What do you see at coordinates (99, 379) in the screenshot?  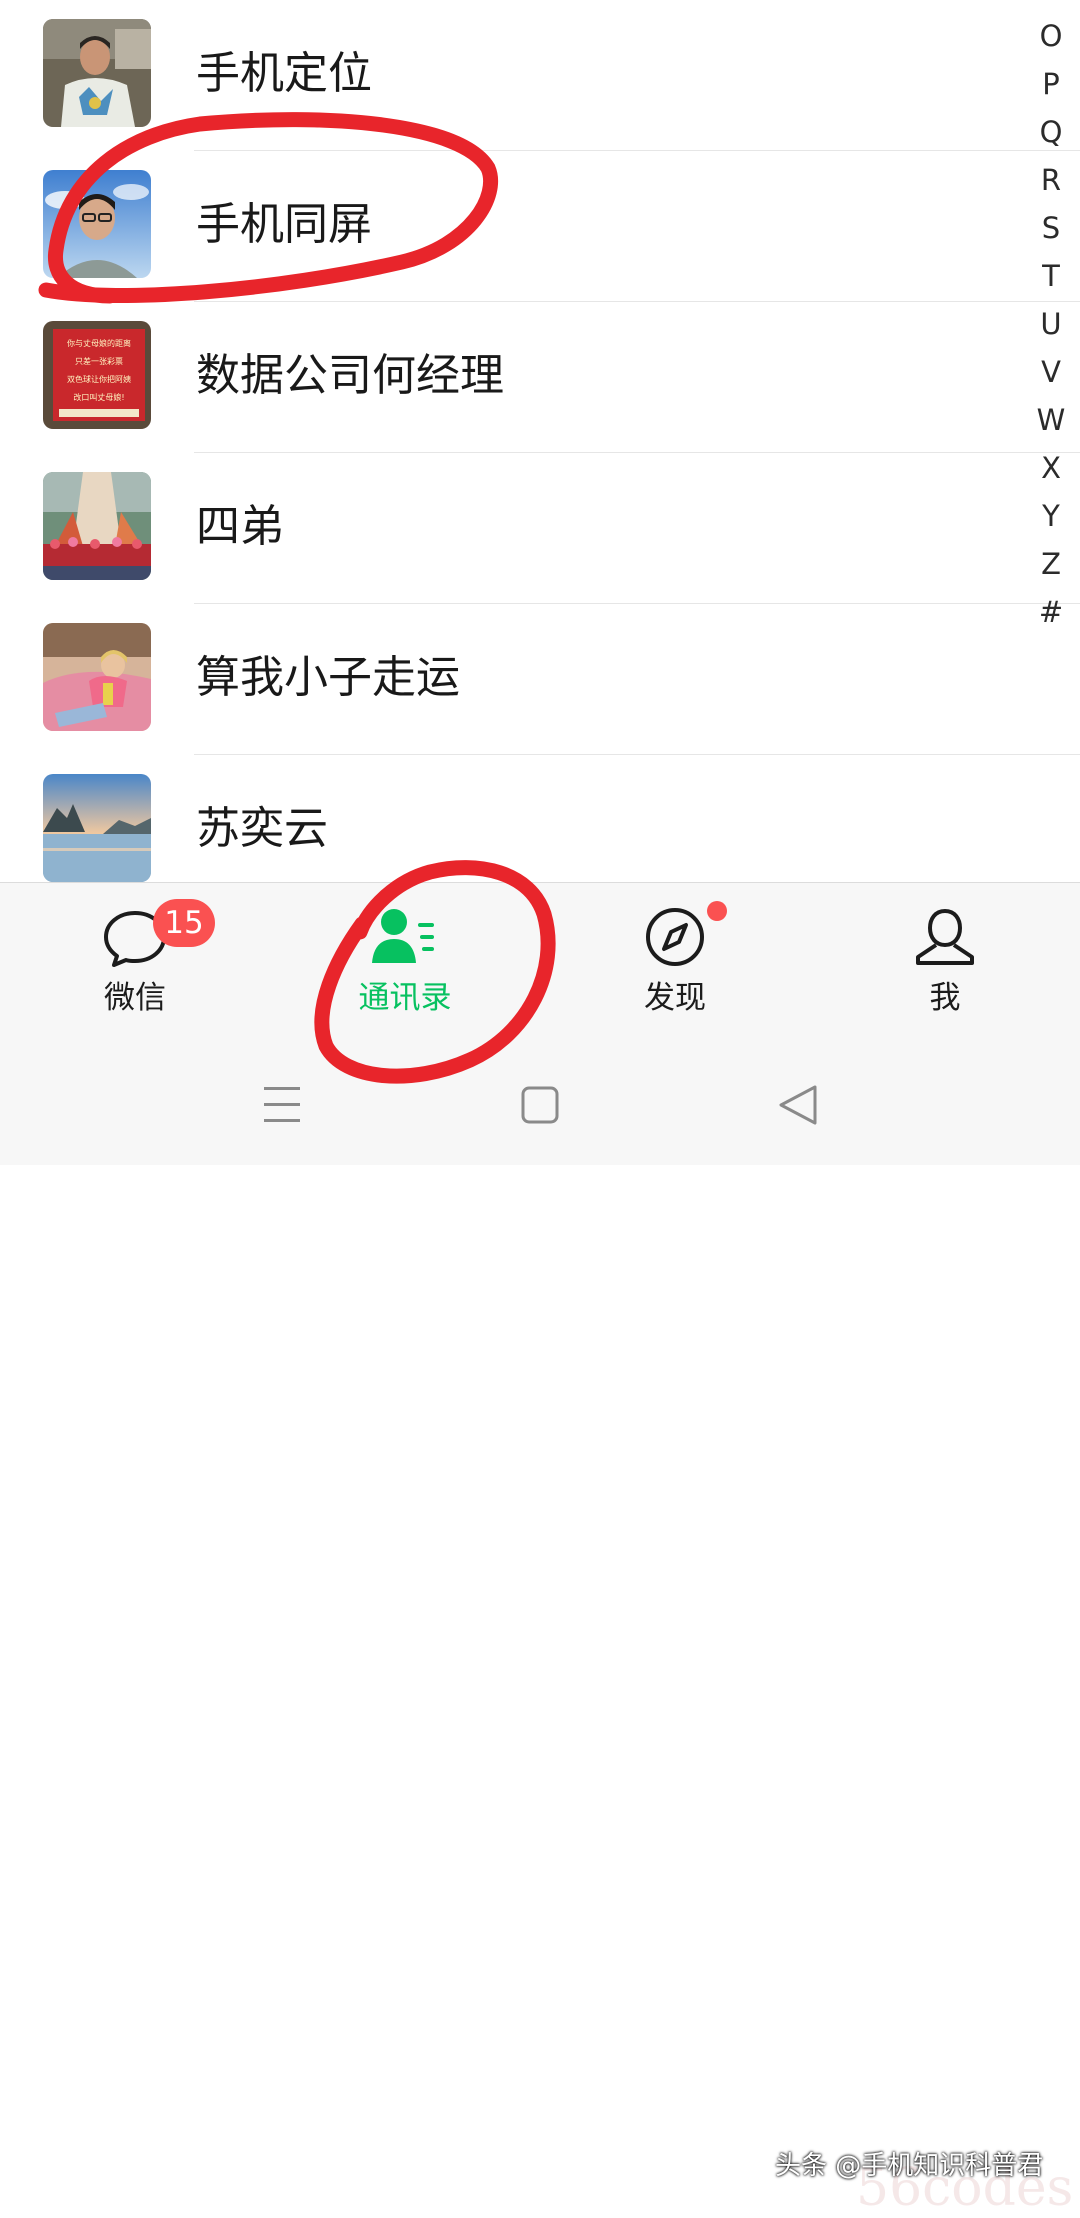 I see `sign-line: 双色球让你把阿姨` at bounding box center [99, 379].